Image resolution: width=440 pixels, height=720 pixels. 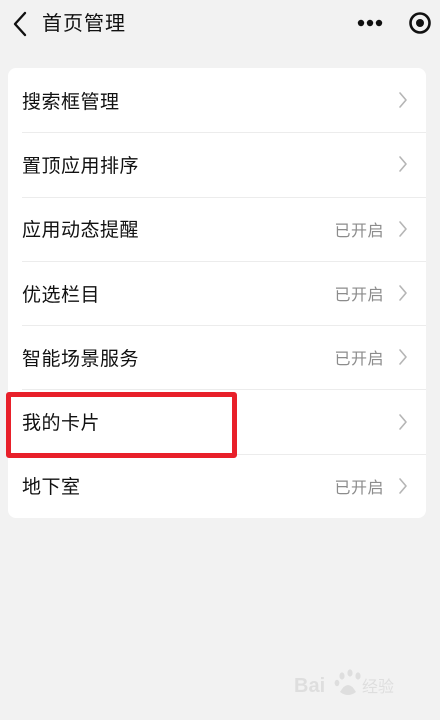 I want to click on page-title: 首页管理, so click(x=84, y=23).